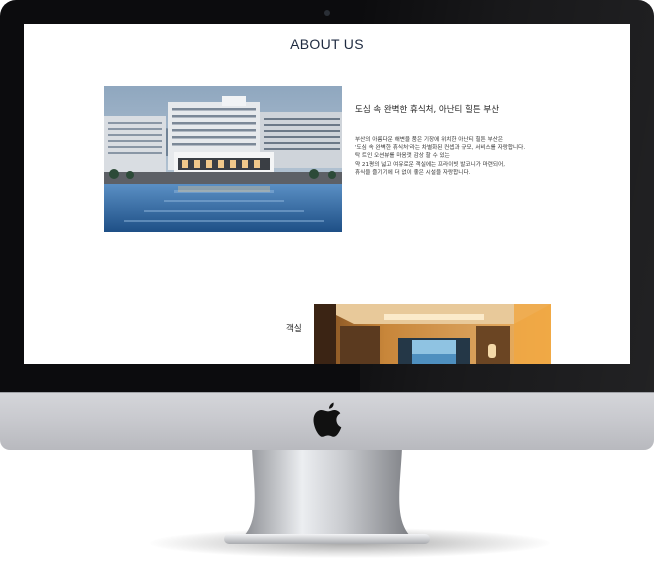 Image resolution: width=654 pixels, height=565 pixels. What do you see at coordinates (427, 110) in the screenshot?
I see `intro-heading: 도심 속 완벽한 휴식처, 아난티 힐튼 부산` at bounding box center [427, 110].